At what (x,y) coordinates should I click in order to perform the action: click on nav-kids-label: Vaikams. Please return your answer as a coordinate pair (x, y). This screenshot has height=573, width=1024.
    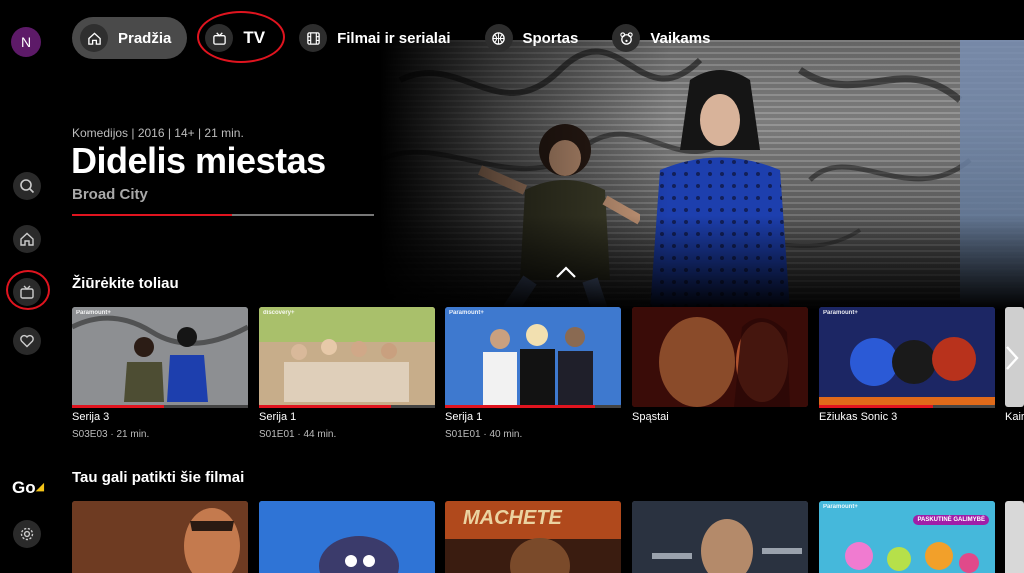
    Looking at the image, I should click on (680, 38).